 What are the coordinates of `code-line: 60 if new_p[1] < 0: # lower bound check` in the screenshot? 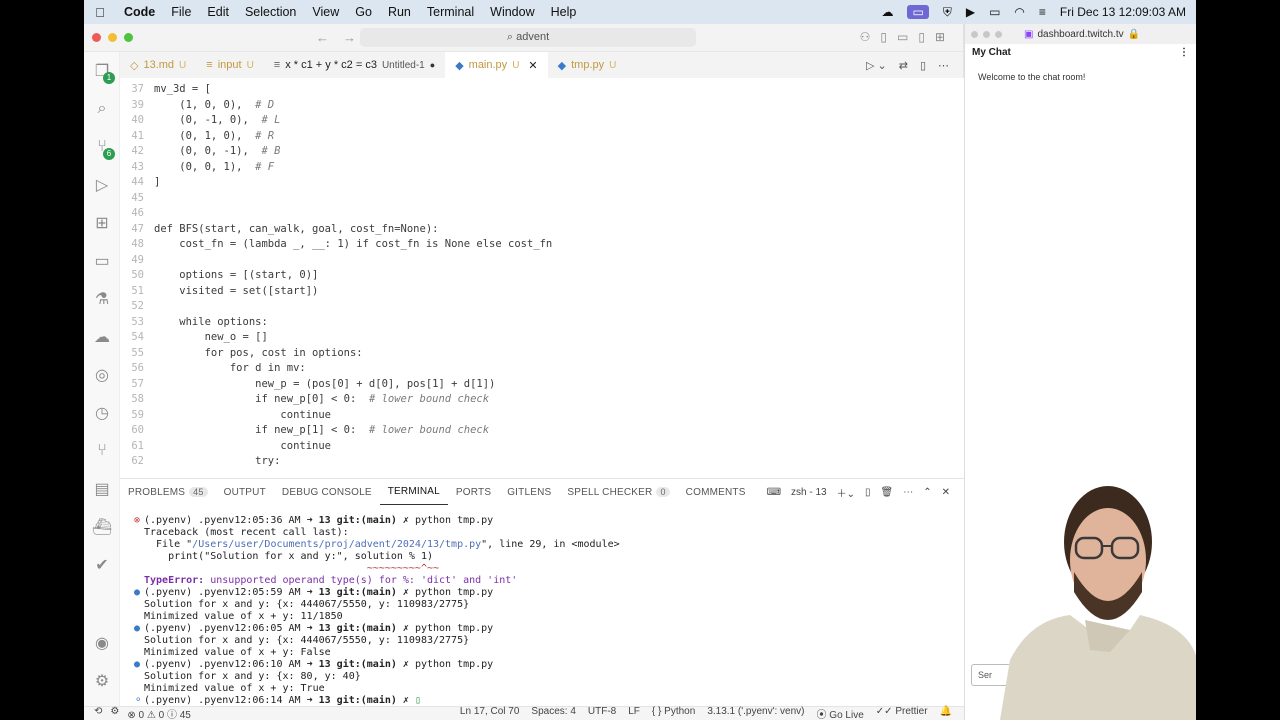 It's located at (542, 431).